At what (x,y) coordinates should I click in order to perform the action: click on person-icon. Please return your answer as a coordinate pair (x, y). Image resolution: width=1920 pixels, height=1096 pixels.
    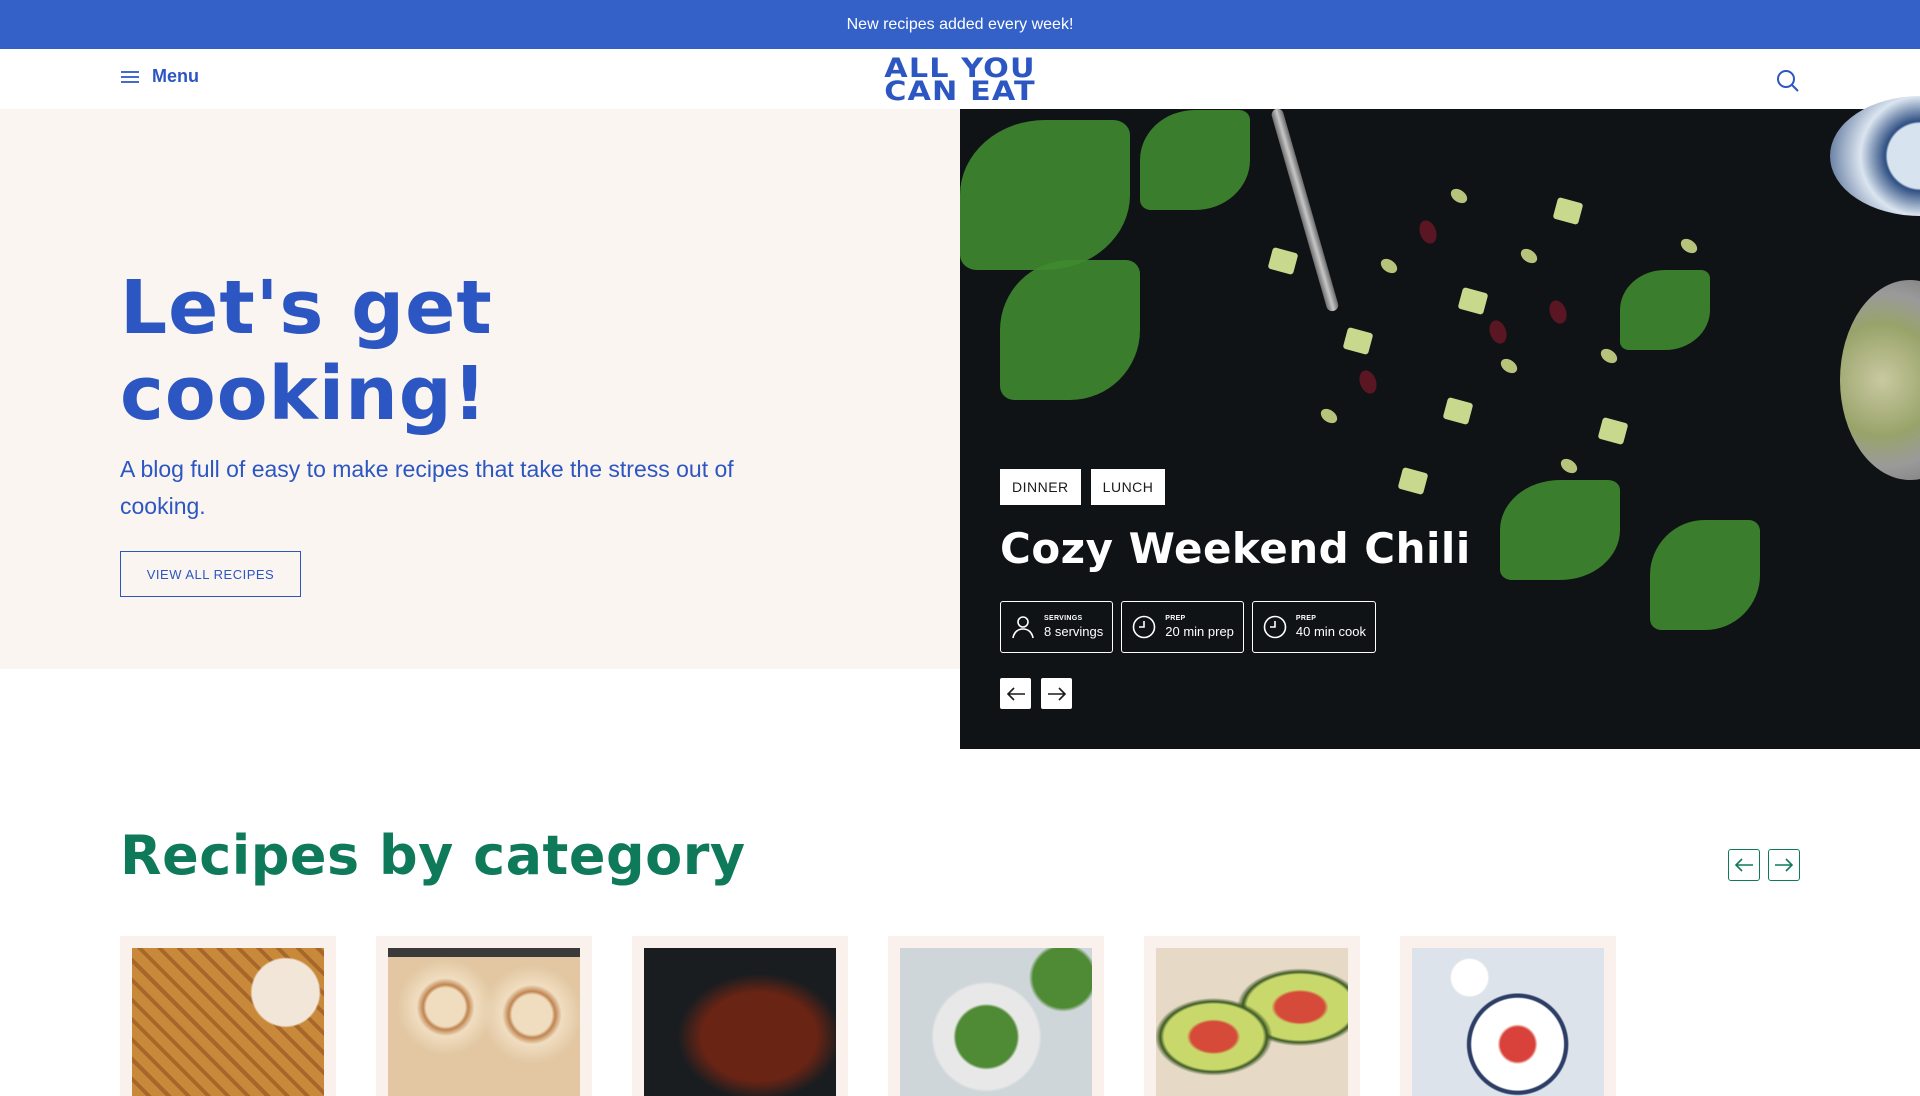
    Looking at the image, I should click on (1023, 627).